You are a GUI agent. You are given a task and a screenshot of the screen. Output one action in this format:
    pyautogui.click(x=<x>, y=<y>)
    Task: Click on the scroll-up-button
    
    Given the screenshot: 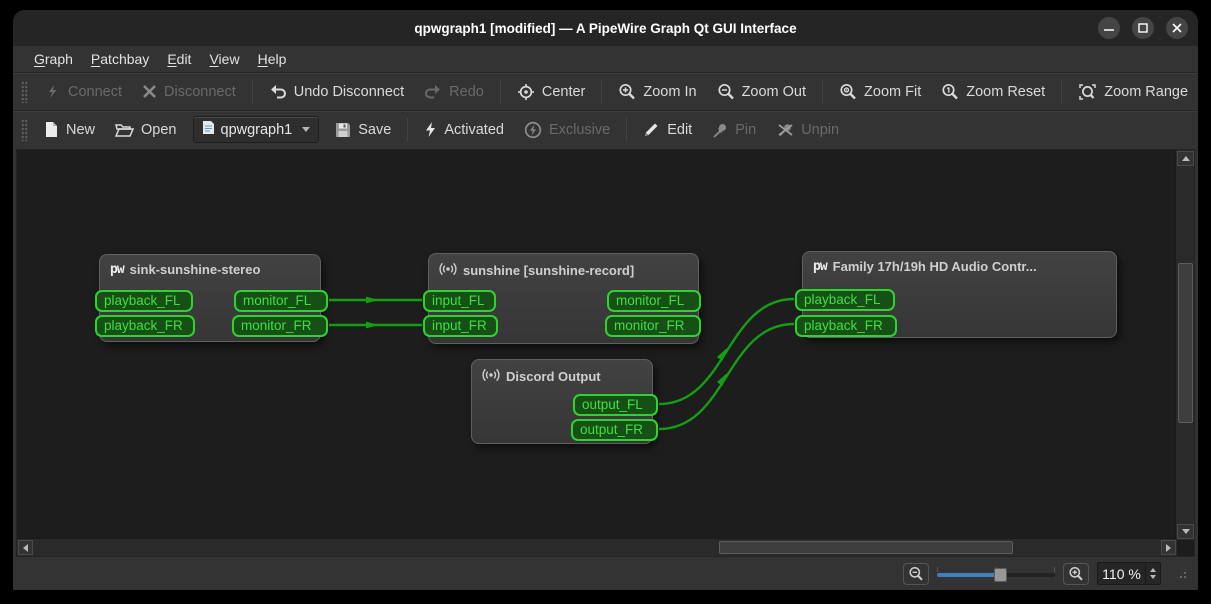 What is the action you would take?
    pyautogui.click(x=1185, y=158)
    